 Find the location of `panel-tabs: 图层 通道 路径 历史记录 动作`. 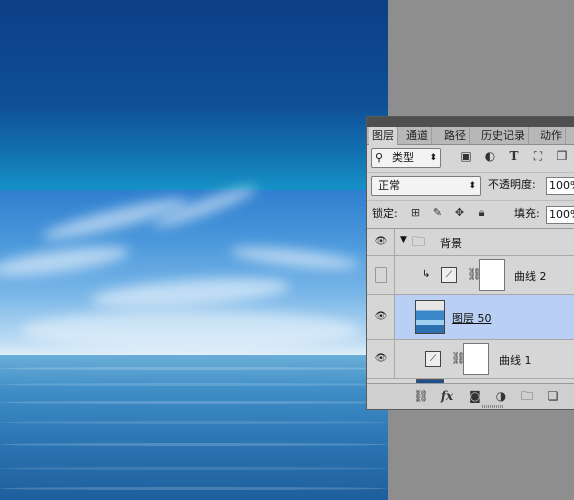

panel-tabs: 图层 通道 路径 历史记录 动作 is located at coordinates (470, 136).